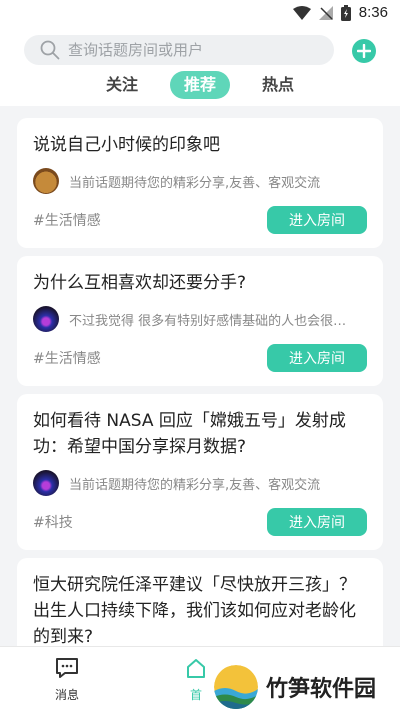  What do you see at coordinates (189, 434) in the screenshot?
I see `topic-title: 如何看待 NASA 回应「嫦娥五号」发射成功：希望中国分享探月数据?` at bounding box center [189, 434].